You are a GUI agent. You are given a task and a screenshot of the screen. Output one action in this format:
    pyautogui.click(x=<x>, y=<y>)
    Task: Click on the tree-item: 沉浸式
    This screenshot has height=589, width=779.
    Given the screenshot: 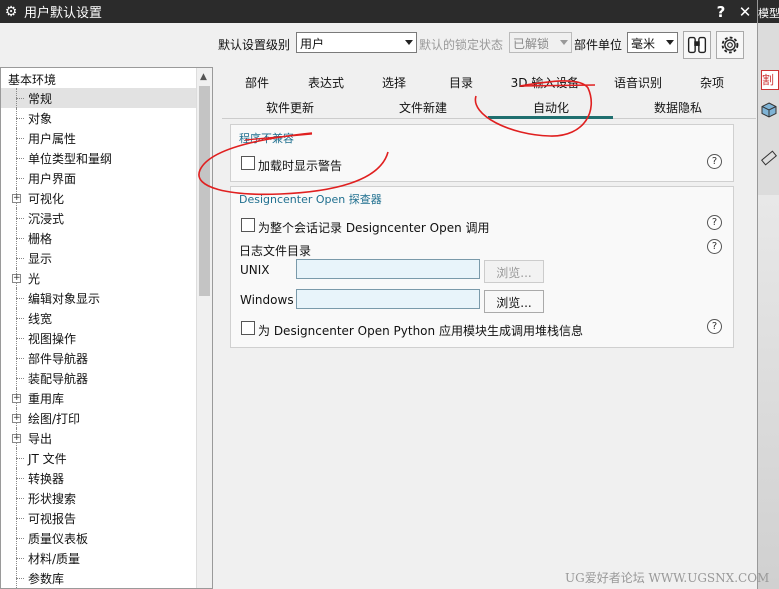 What is the action you would take?
    pyautogui.click(x=106, y=218)
    